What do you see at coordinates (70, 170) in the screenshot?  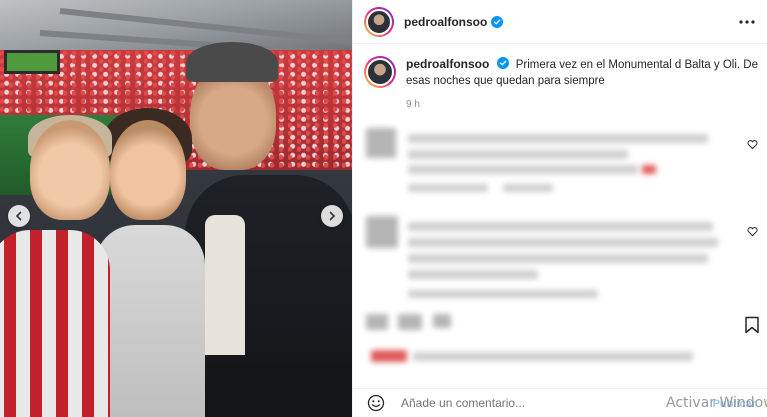 I see `boy-face` at bounding box center [70, 170].